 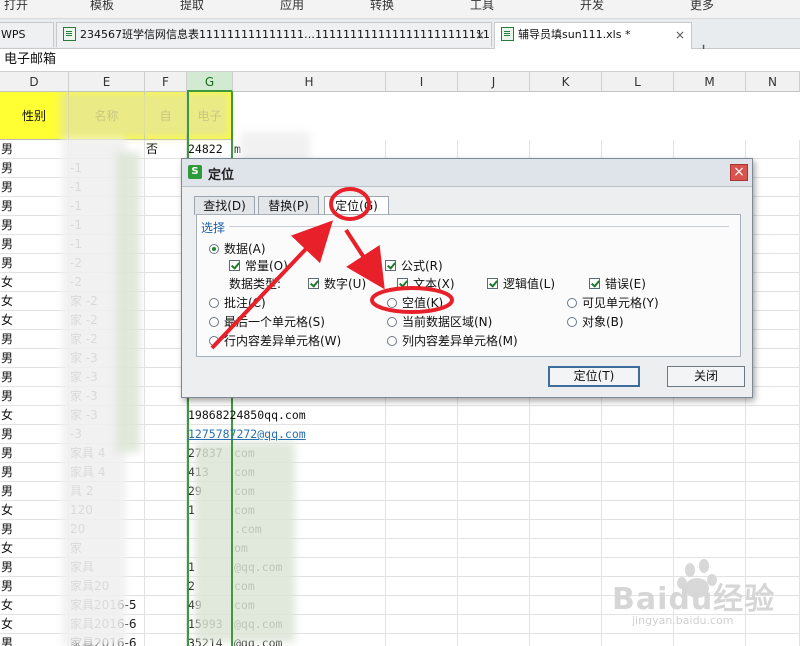 What do you see at coordinates (210, 624) in the screenshot?
I see `cell-g: 15993` at bounding box center [210, 624].